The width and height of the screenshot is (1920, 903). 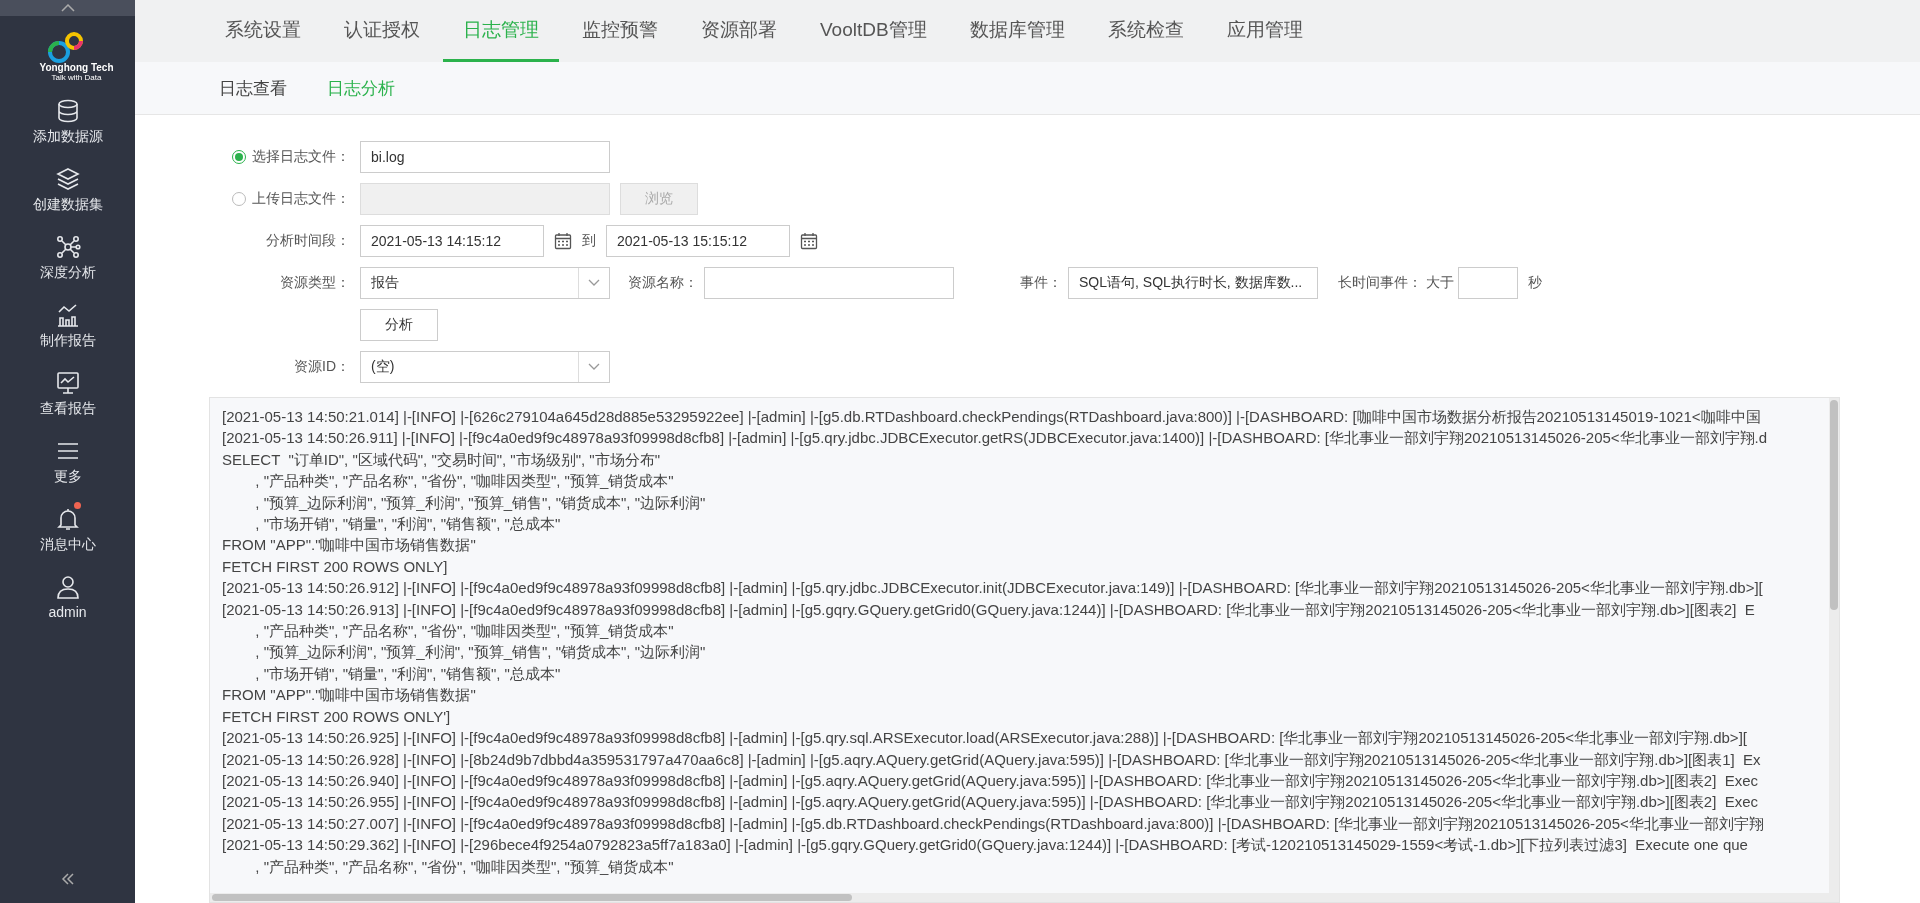 I want to click on sidebar-item: 消息中心, so click(x=67, y=530).